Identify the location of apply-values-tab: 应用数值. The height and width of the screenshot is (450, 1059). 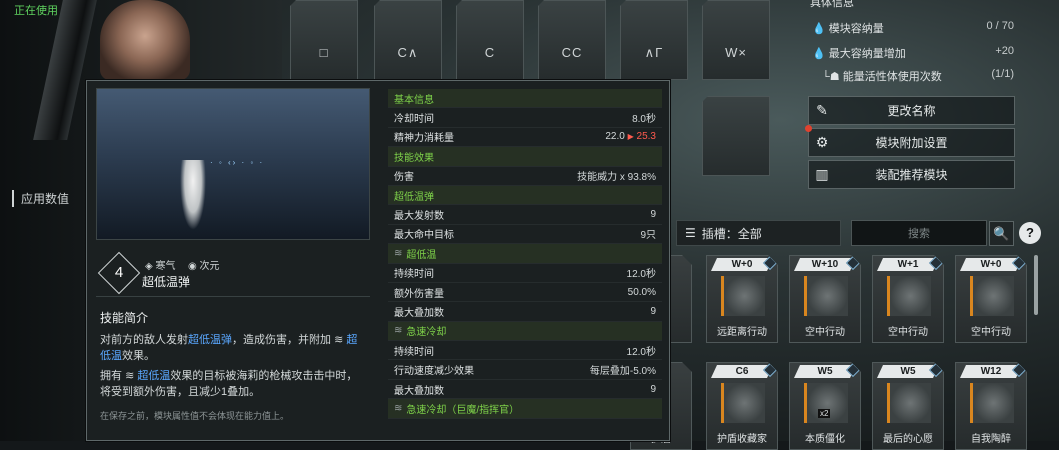
(40, 198).